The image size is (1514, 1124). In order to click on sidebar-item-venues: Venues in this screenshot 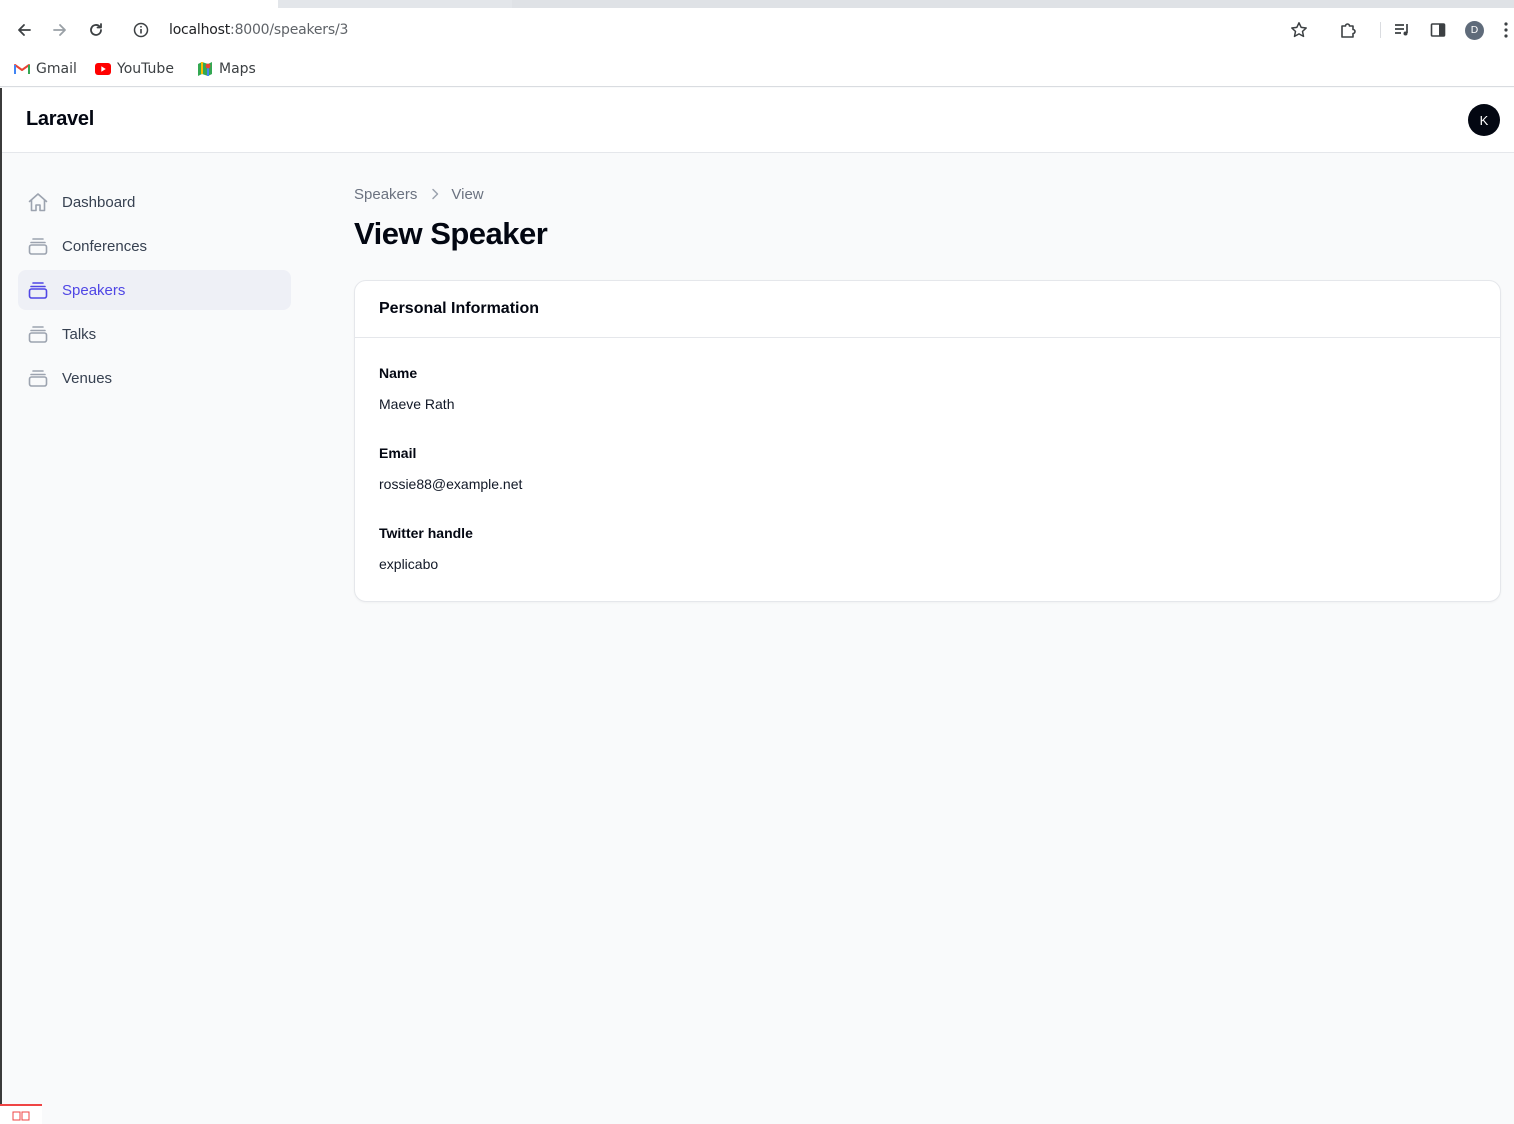, I will do `click(154, 378)`.